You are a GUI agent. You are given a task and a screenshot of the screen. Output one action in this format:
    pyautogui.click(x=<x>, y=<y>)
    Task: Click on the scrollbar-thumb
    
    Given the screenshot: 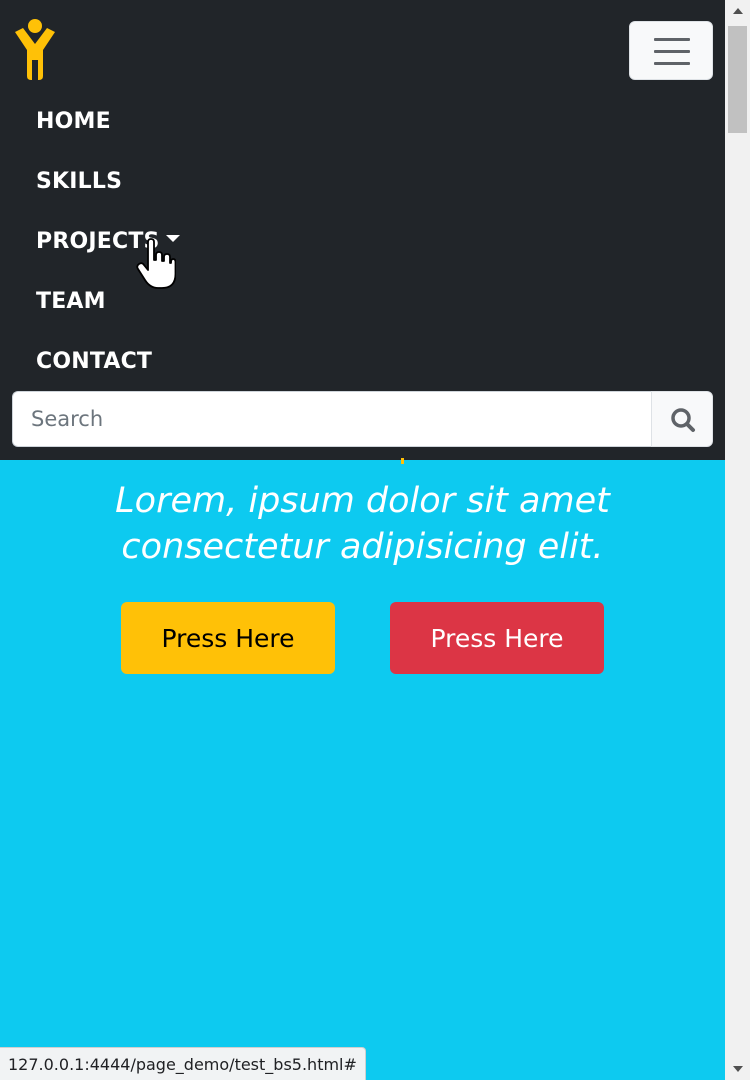 What is the action you would take?
    pyautogui.click(x=737, y=79)
    